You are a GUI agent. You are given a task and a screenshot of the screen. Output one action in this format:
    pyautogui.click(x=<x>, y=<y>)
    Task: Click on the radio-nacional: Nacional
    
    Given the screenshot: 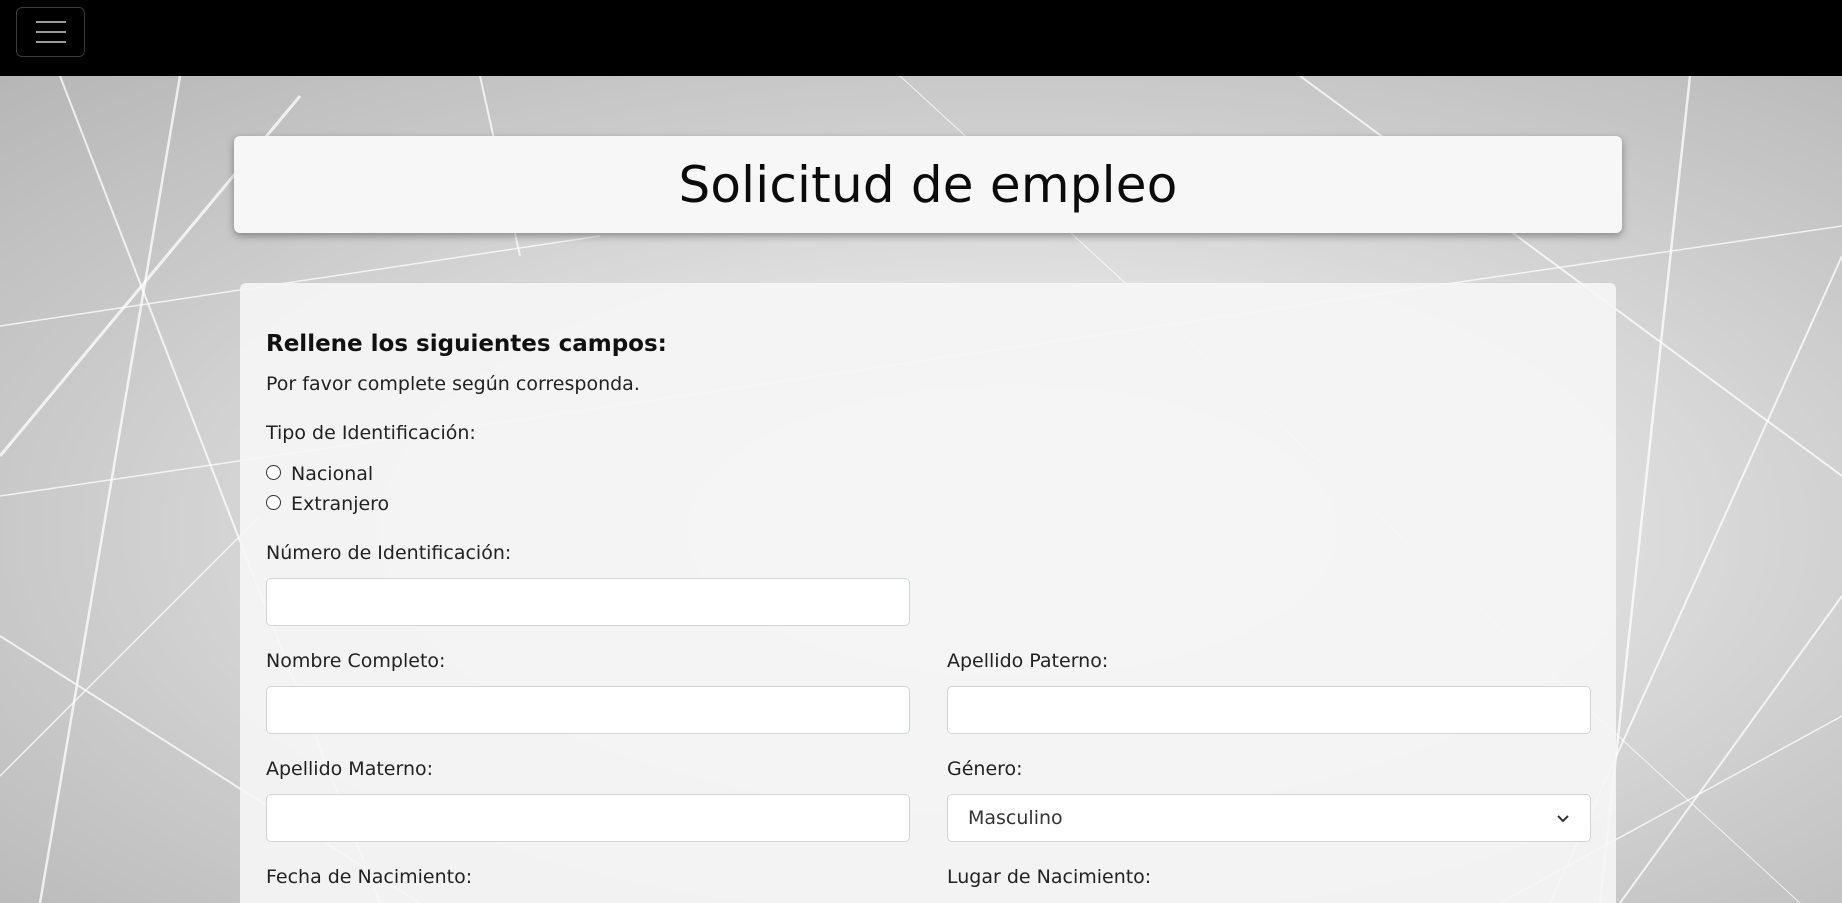 What is the action you would take?
    pyautogui.click(x=319, y=474)
    